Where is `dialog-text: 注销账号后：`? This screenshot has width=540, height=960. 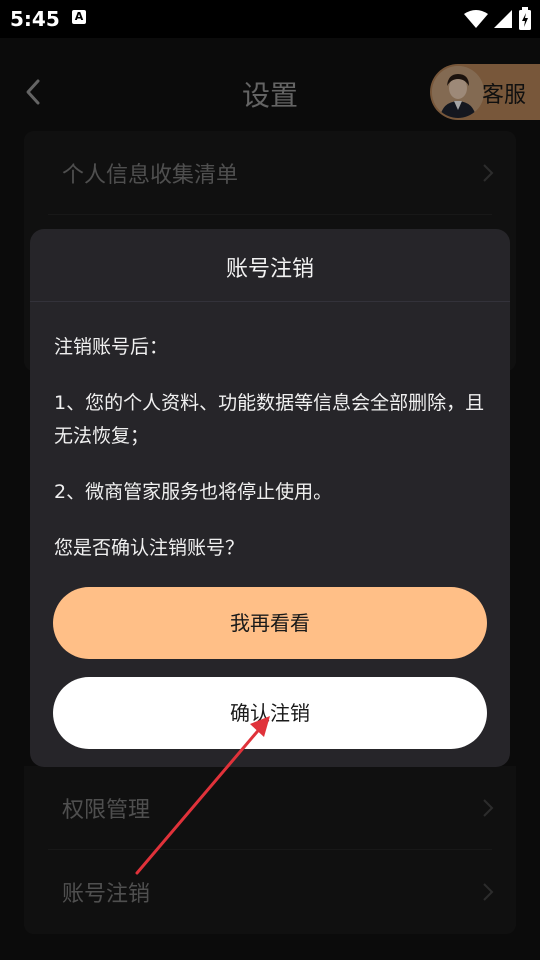
dialog-text: 注销账号后： is located at coordinates (111, 347).